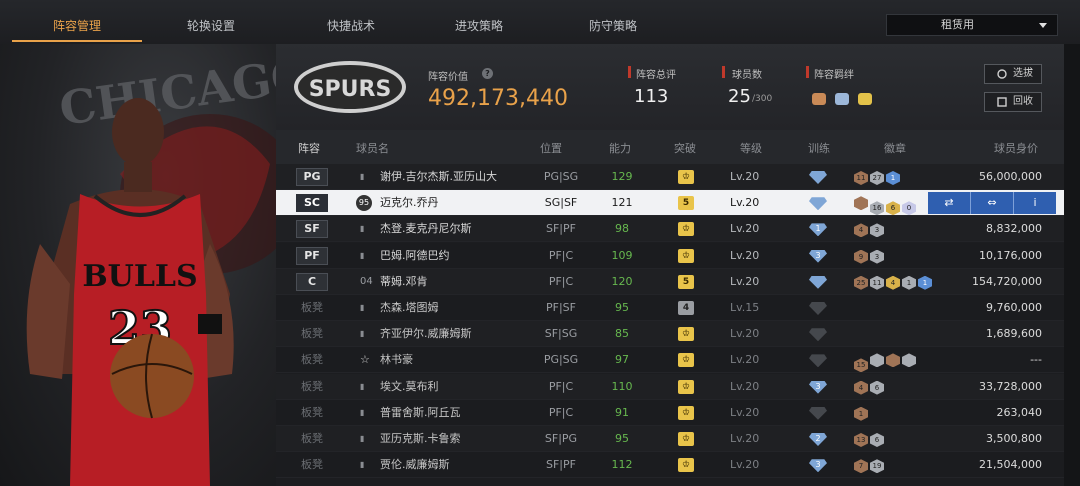 This screenshot has width=1080, height=486. Describe the element at coordinates (686, 281) in the screenshot. I see `breakthrough-icon: 5` at that location.